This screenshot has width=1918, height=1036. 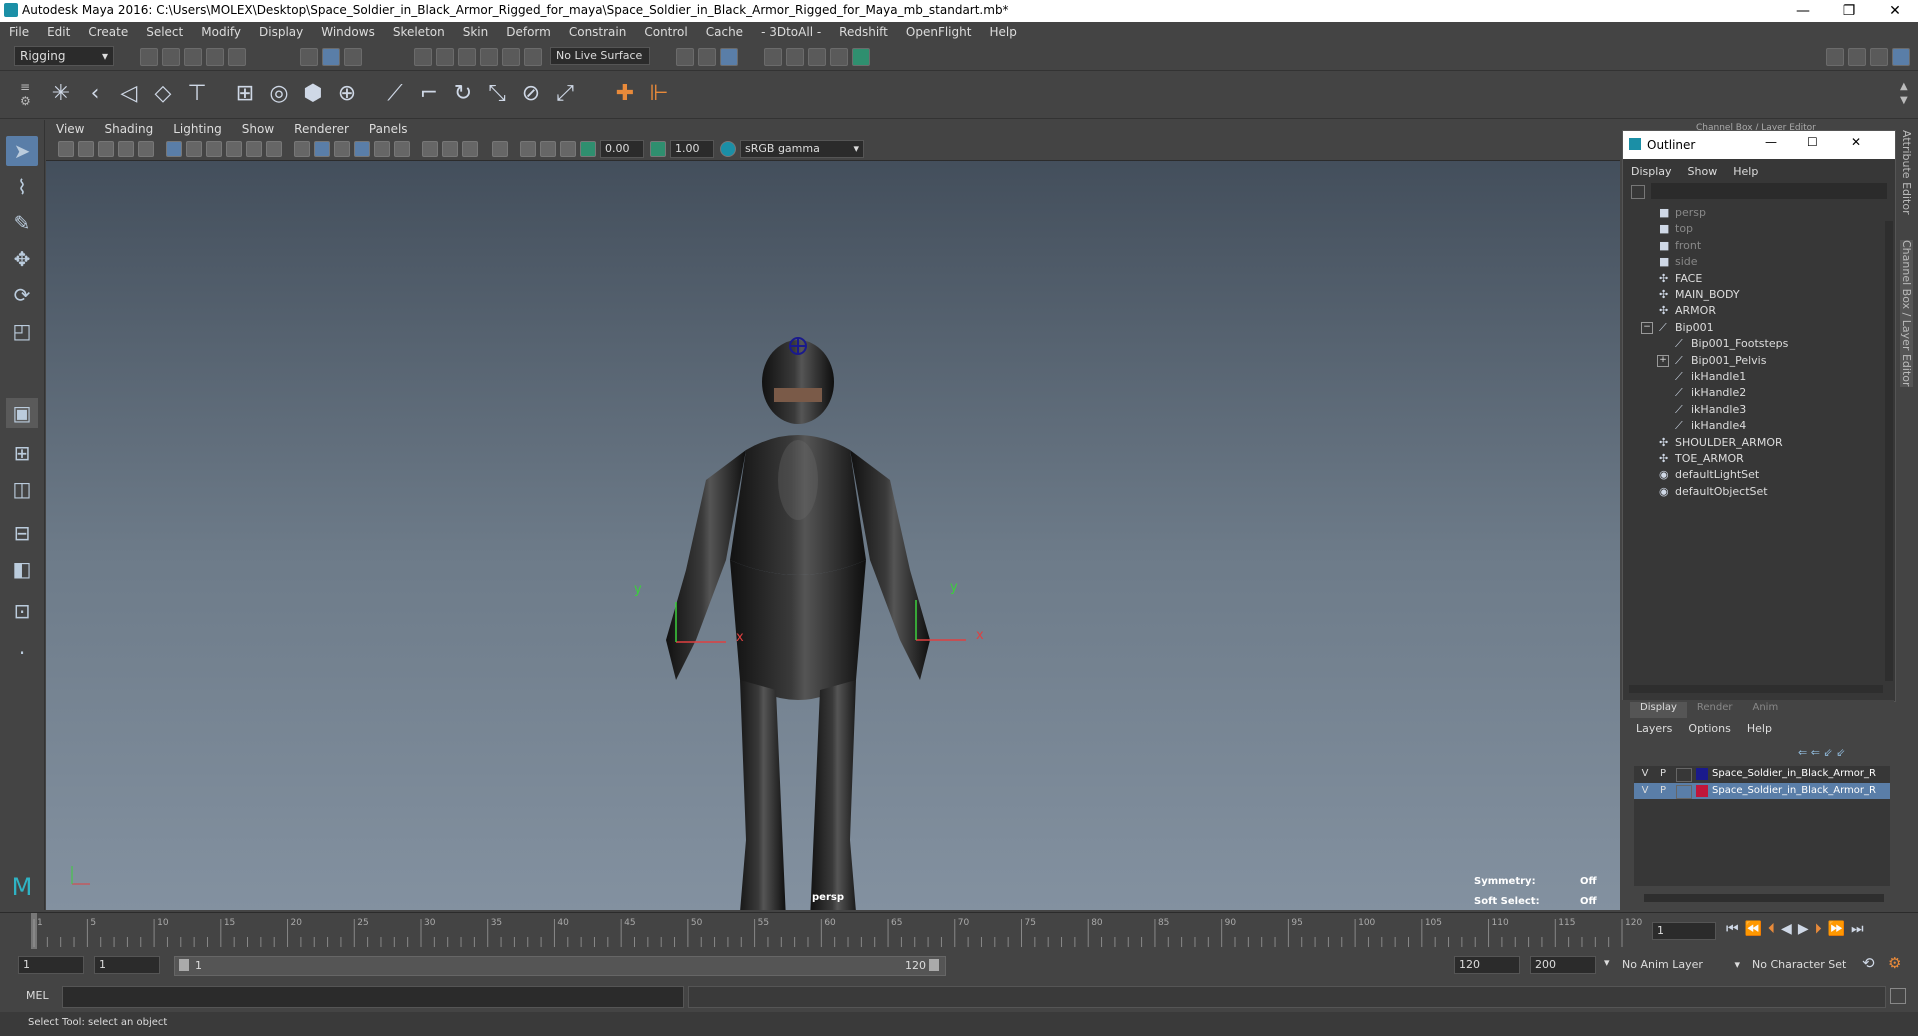 I want to click on bookmark-icon, so click(x=106, y=149).